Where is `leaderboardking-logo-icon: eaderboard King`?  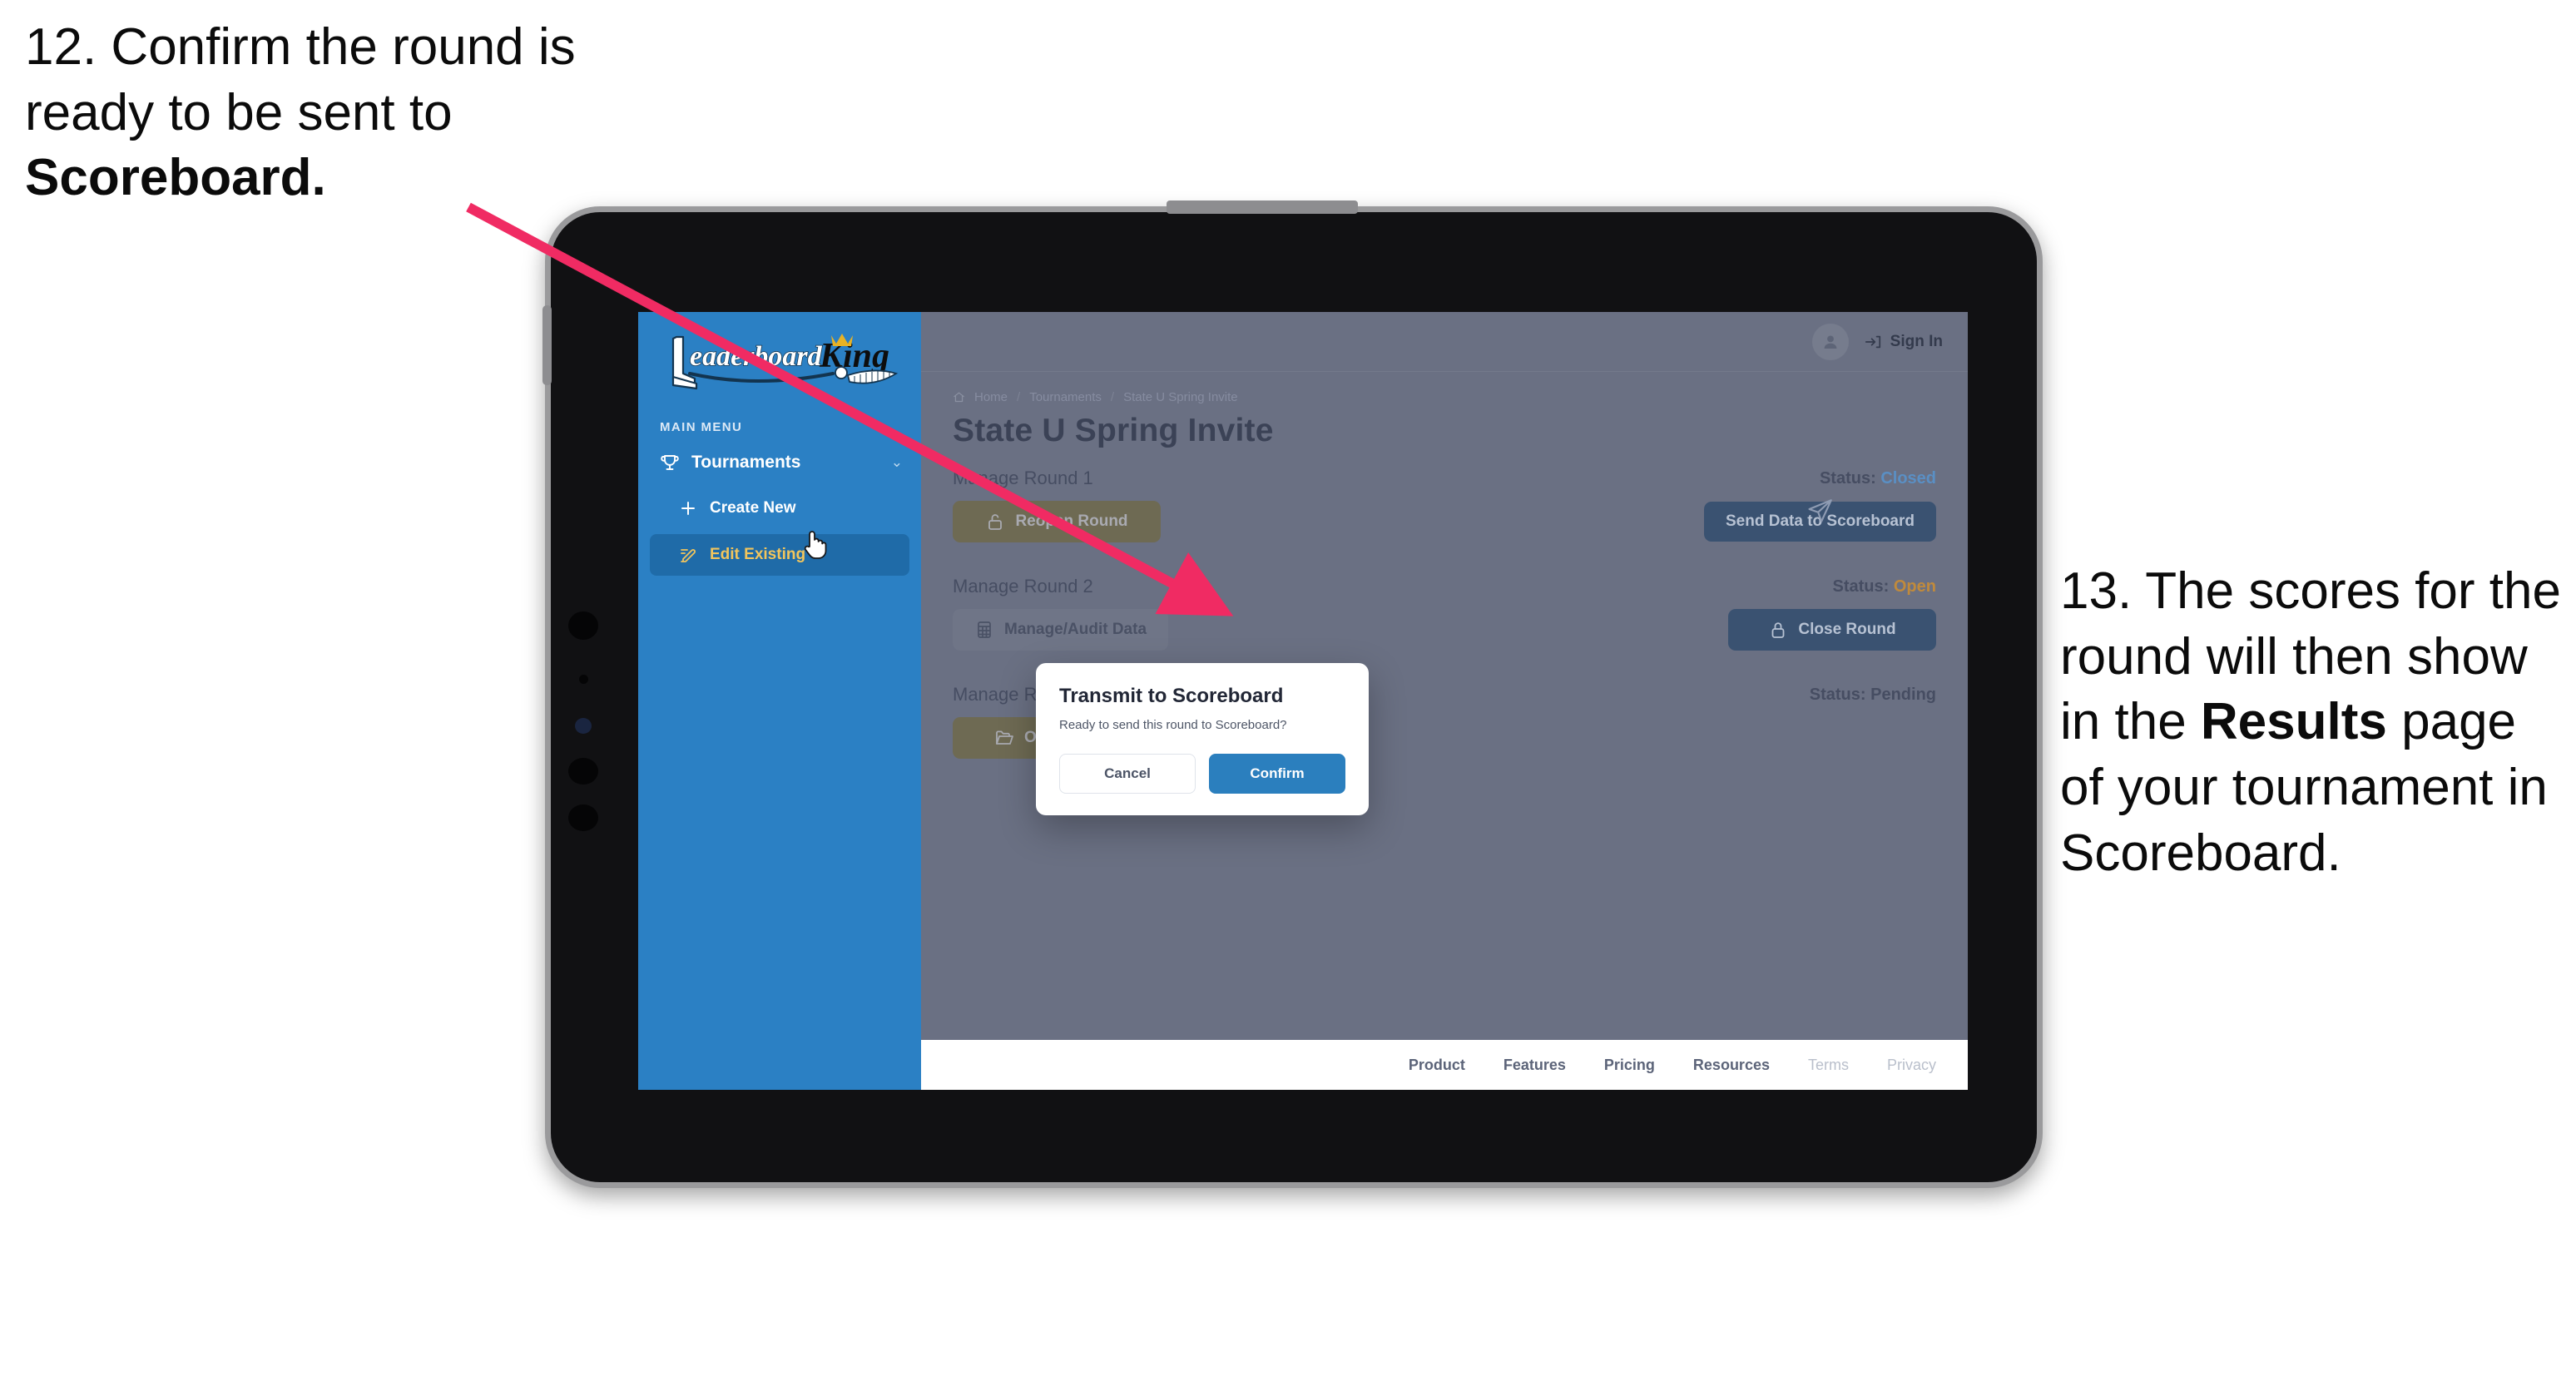 leaderboardking-logo-icon: eaderboard King is located at coordinates (785, 362).